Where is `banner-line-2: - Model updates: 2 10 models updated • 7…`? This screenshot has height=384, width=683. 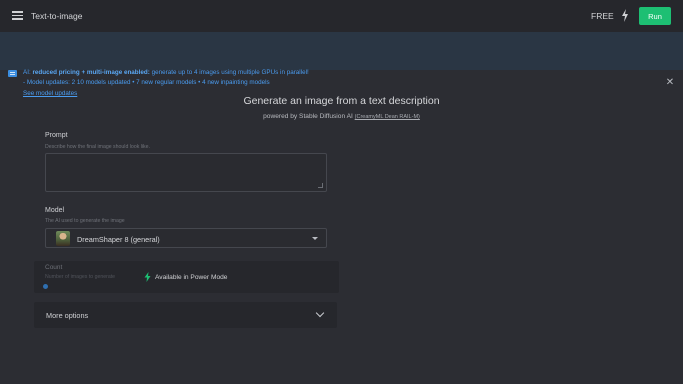
banner-line-2: - Model updates: 2 10 models updated • 7… is located at coordinates (146, 82).